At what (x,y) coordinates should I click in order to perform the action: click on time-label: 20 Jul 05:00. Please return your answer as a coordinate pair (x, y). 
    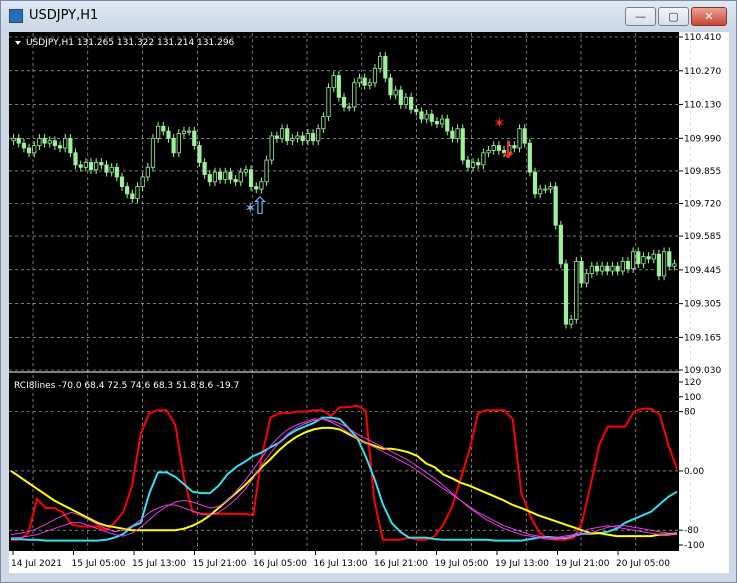
    Looking at the image, I should click on (643, 564).